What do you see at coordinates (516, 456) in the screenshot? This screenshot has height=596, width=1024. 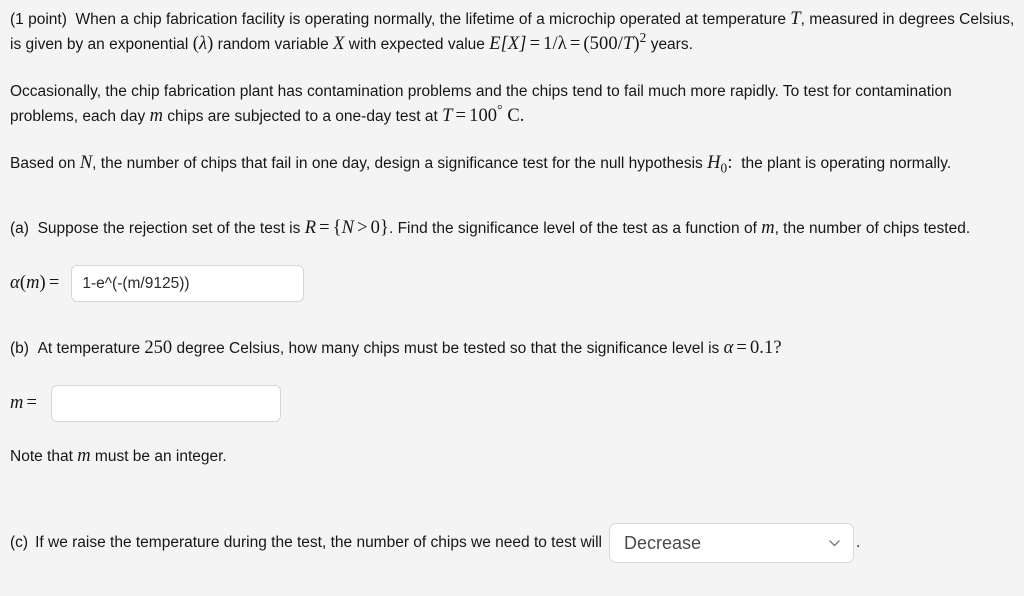 I see `part-b-note: Note that m must be an integer.` at bounding box center [516, 456].